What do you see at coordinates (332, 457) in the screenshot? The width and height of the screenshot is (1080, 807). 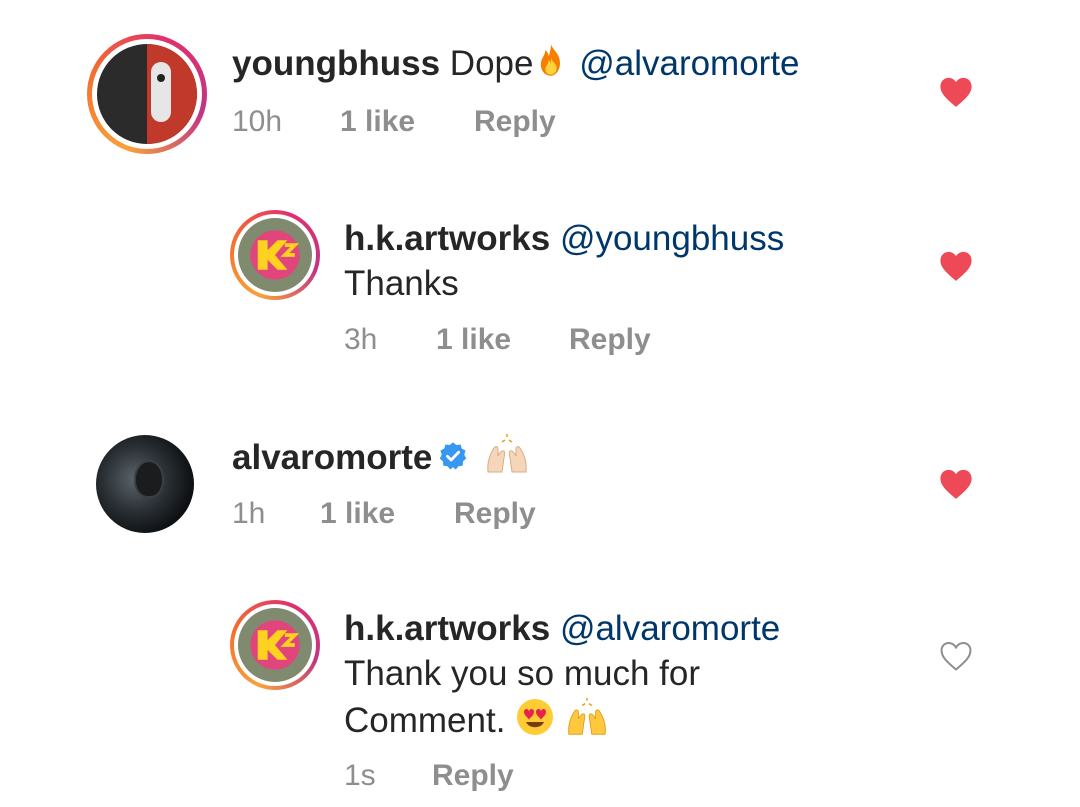 I see `comment-username: alvaromorte` at bounding box center [332, 457].